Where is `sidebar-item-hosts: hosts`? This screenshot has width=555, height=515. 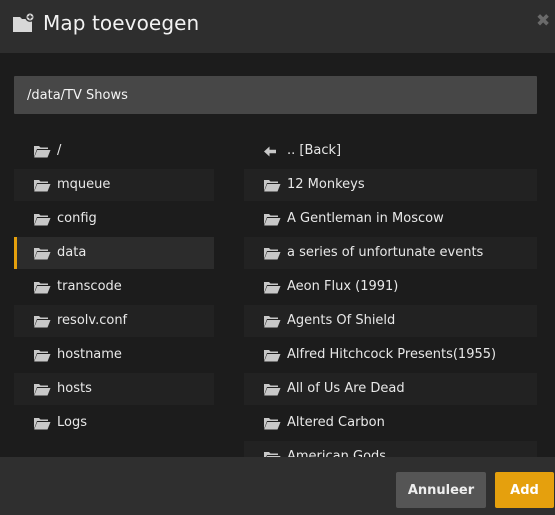
sidebar-item-hosts: hosts is located at coordinates (114, 389).